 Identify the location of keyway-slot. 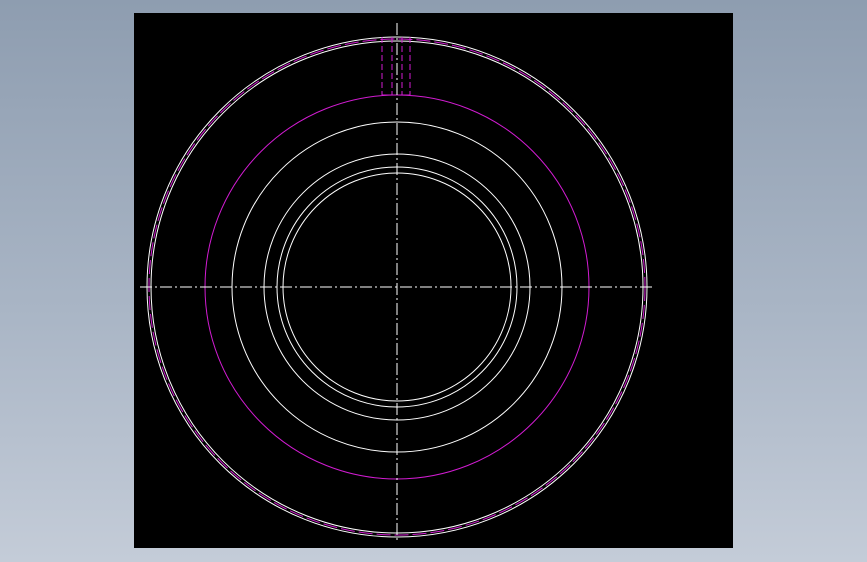
(396, 66).